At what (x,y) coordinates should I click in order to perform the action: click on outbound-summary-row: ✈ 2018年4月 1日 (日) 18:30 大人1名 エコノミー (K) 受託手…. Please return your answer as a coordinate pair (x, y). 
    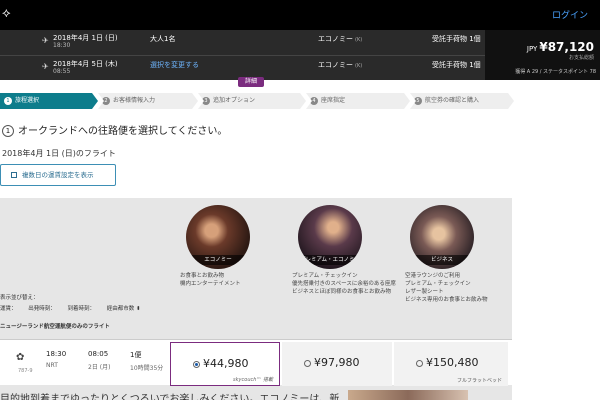
    Looking at the image, I should click on (242, 42).